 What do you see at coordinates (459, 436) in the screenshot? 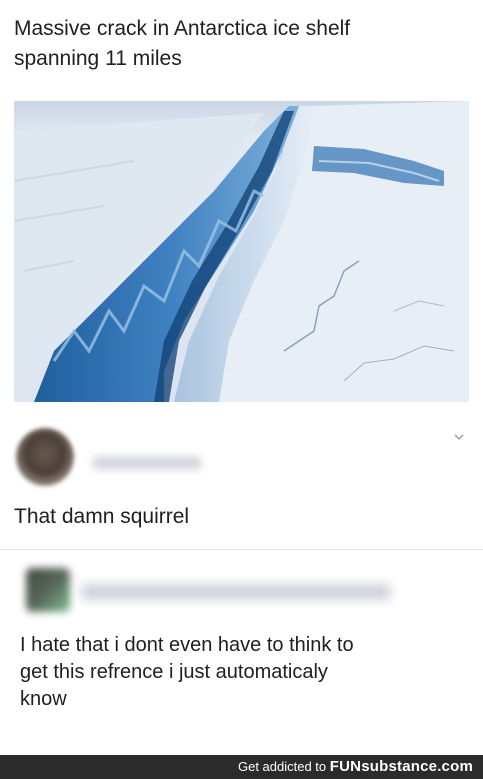
I see `chevron-down-icon` at bounding box center [459, 436].